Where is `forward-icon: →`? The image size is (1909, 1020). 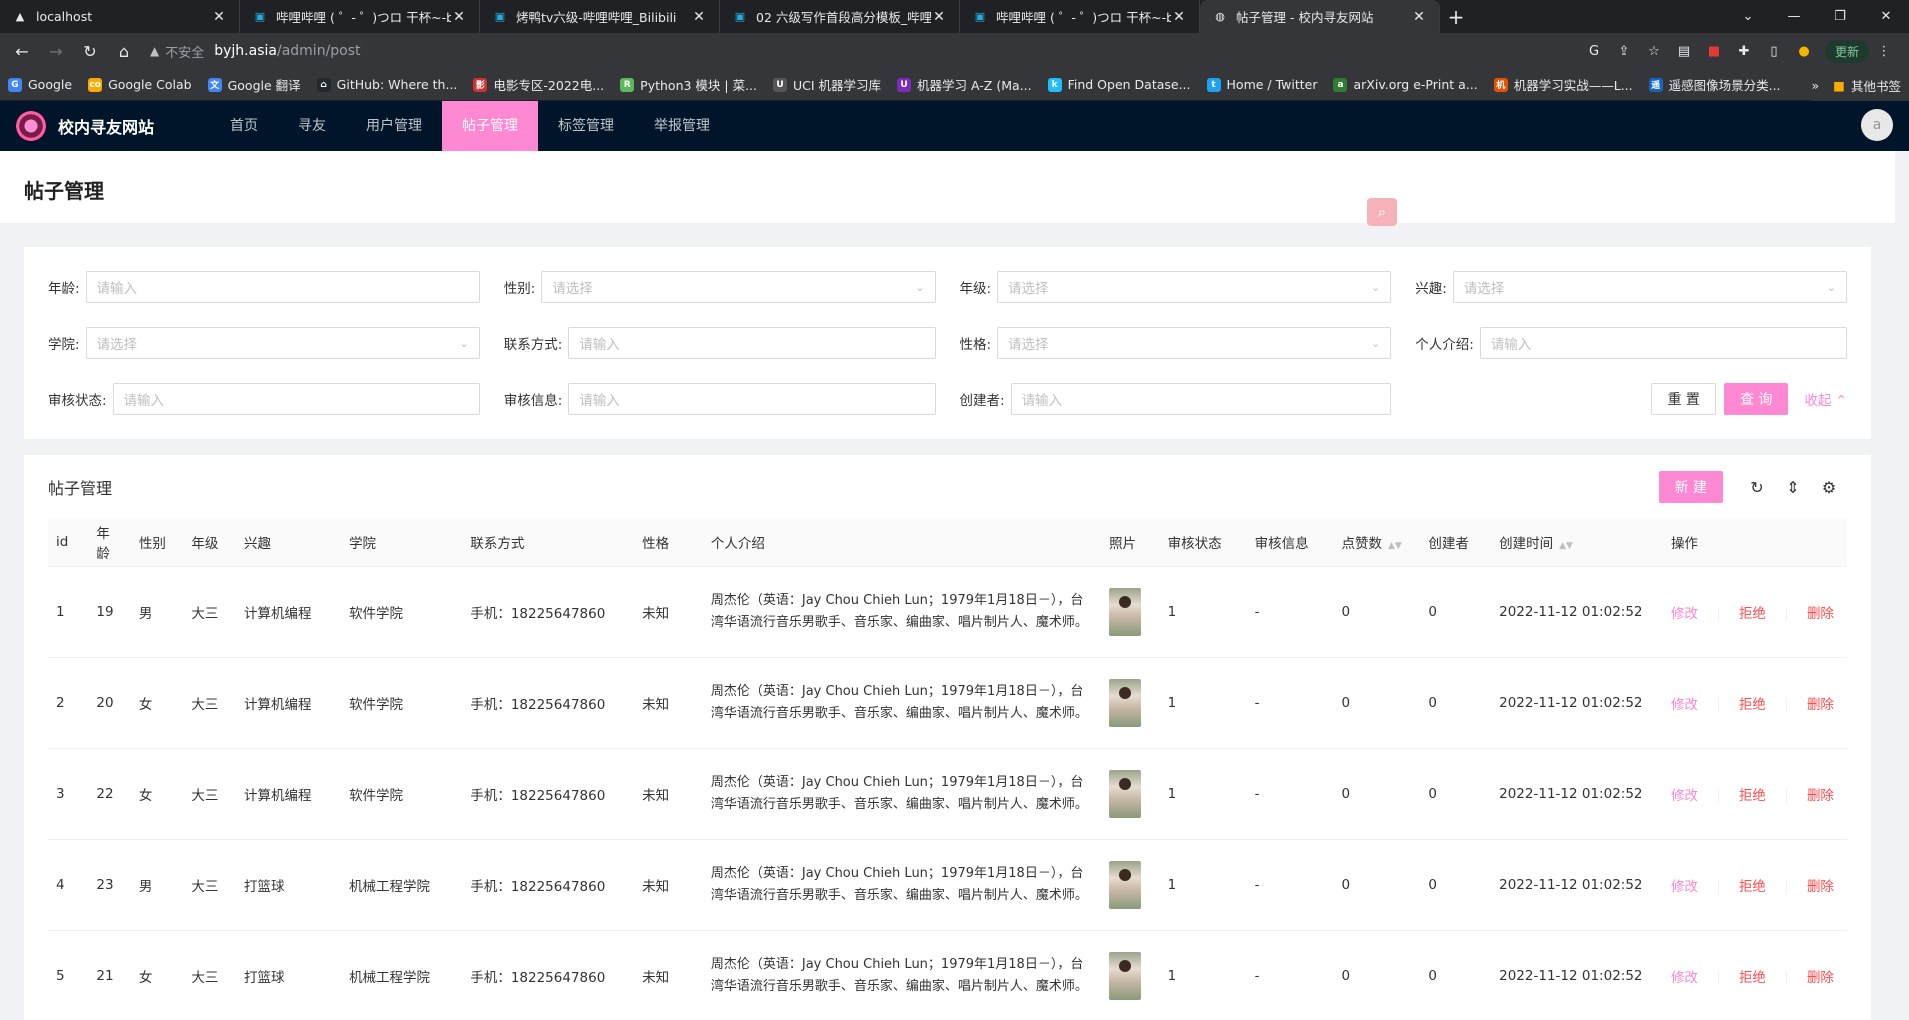 forward-icon: → is located at coordinates (56, 51).